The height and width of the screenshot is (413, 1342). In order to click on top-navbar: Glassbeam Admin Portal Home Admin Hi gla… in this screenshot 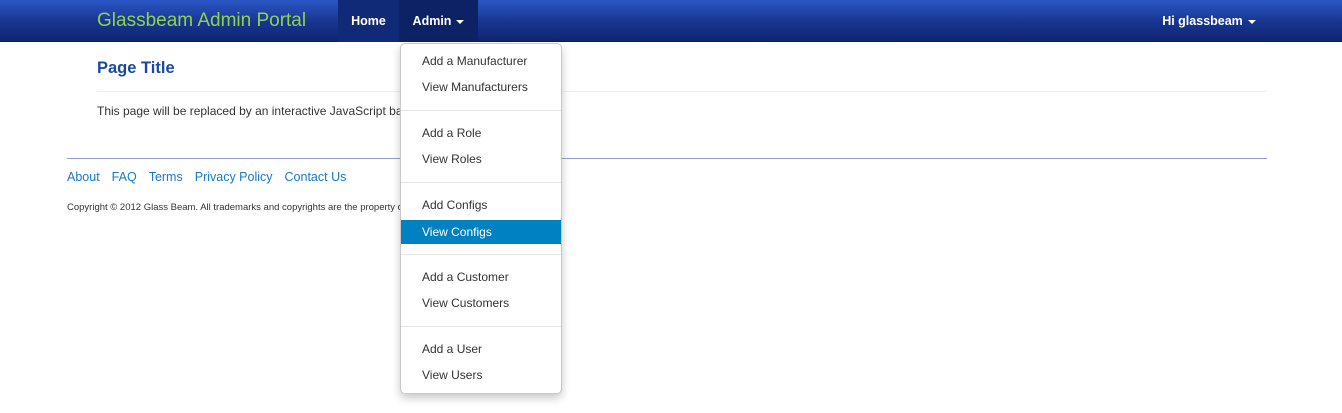, I will do `click(671, 21)`.